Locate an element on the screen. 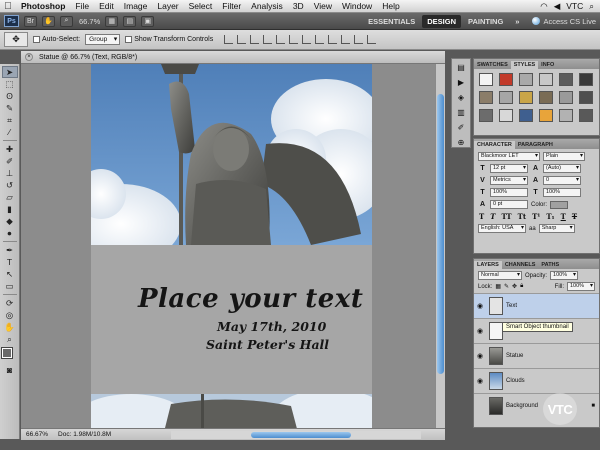 Image resolution: width=600 pixels, height=450 pixels. align-hcenter-icon is located at coordinates (281, 39).